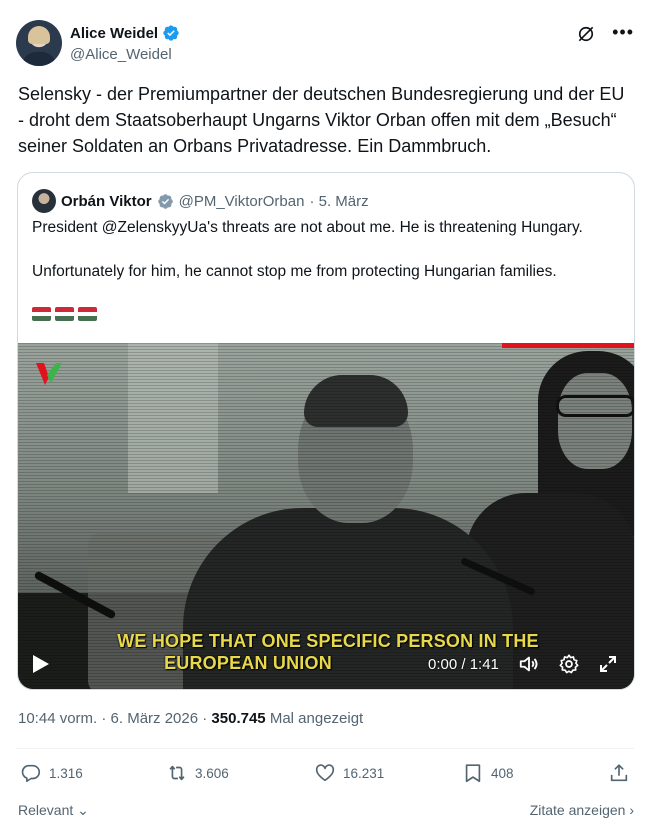  What do you see at coordinates (114, 33) in the screenshot?
I see `author-display-name: Alice Weidel` at bounding box center [114, 33].